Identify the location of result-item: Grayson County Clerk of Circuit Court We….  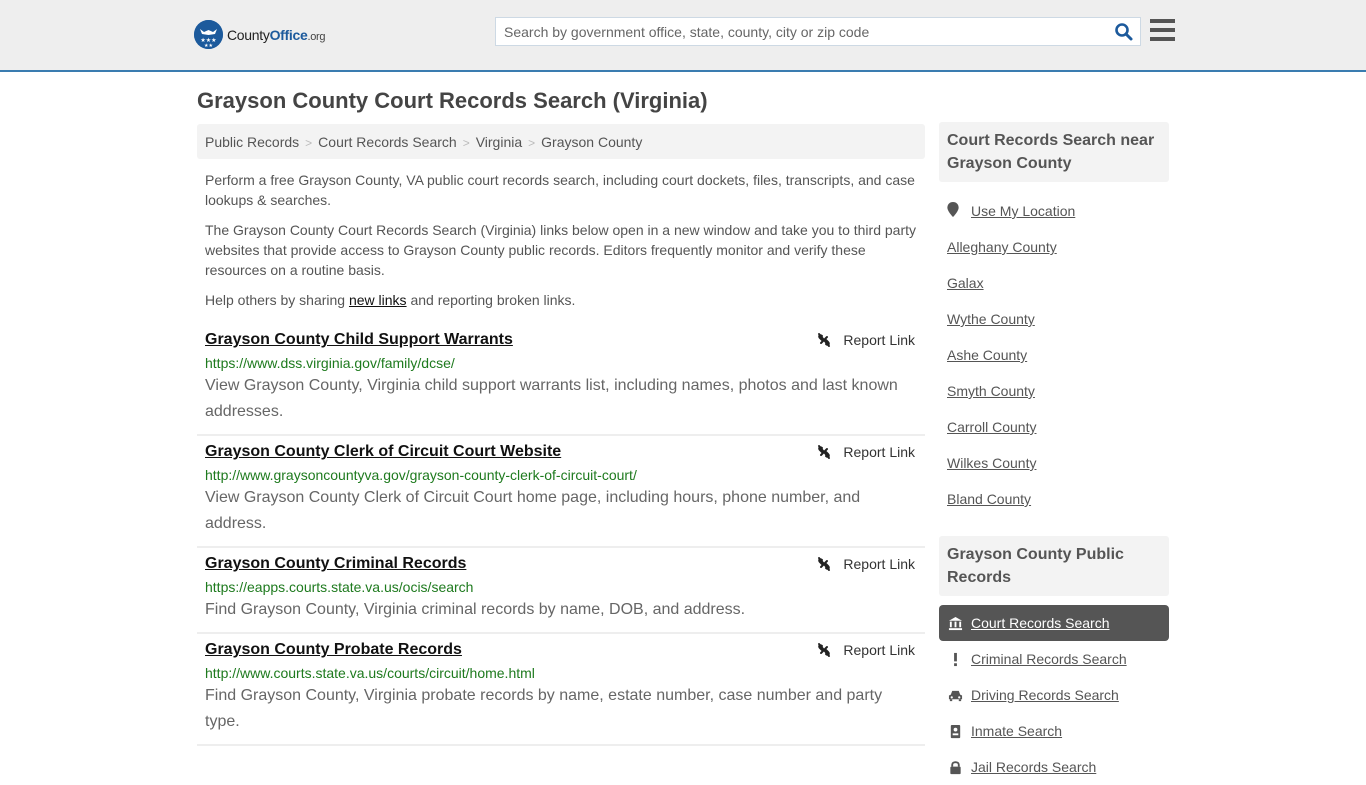
(561, 492).